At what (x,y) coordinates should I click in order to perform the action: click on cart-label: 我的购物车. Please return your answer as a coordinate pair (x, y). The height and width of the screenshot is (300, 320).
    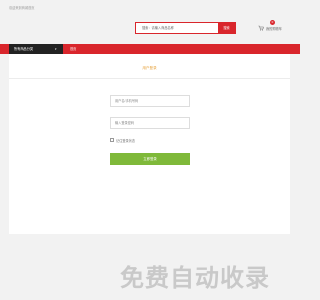
    Looking at the image, I should click on (274, 29).